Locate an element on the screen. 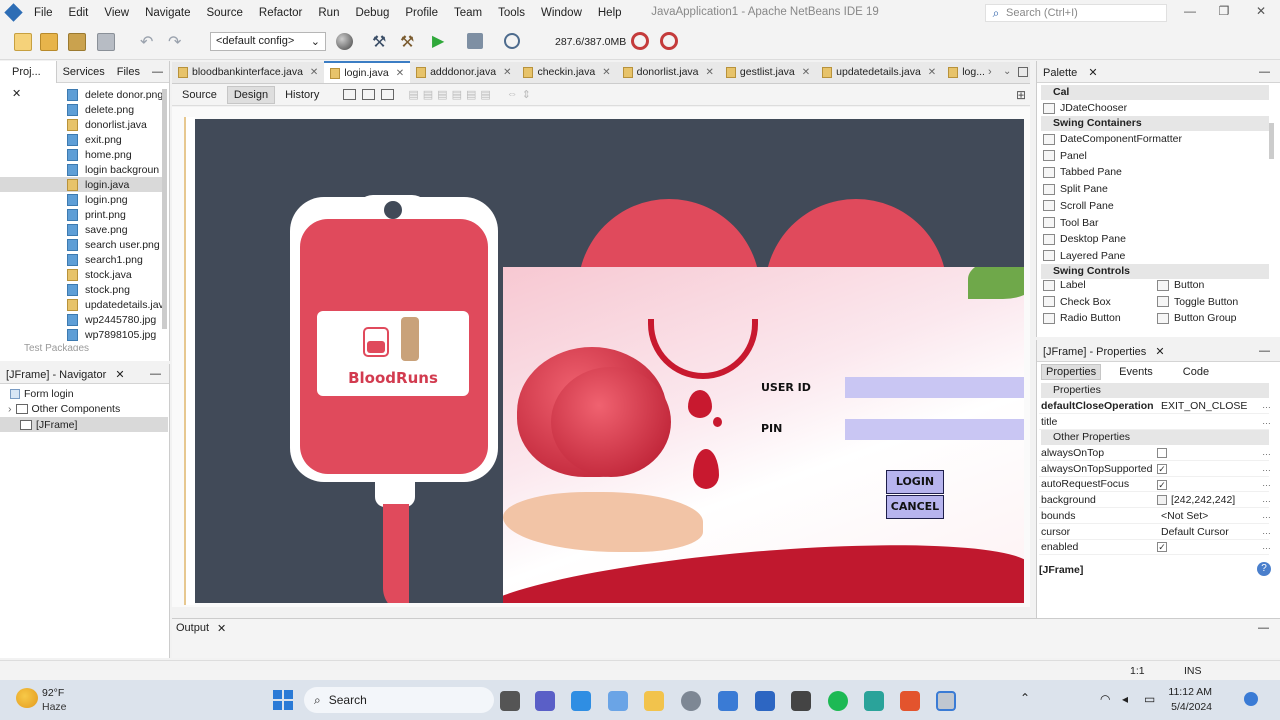 This screenshot has height=720, width=1280. file-tree-item: delete.png is located at coordinates (83, 109).